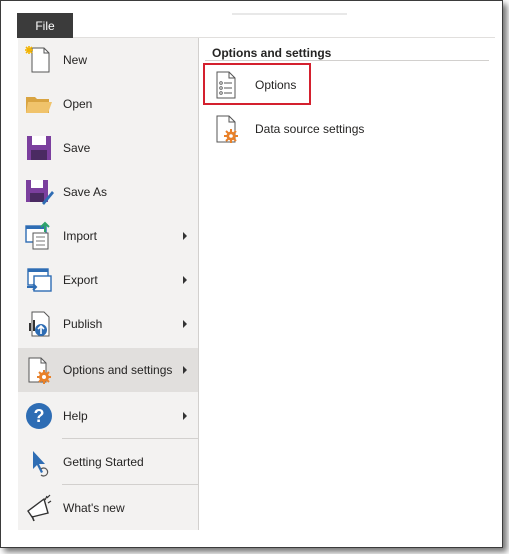 Image resolution: width=509 pixels, height=554 pixels. I want to click on help-icon: ?, so click(39, 416).